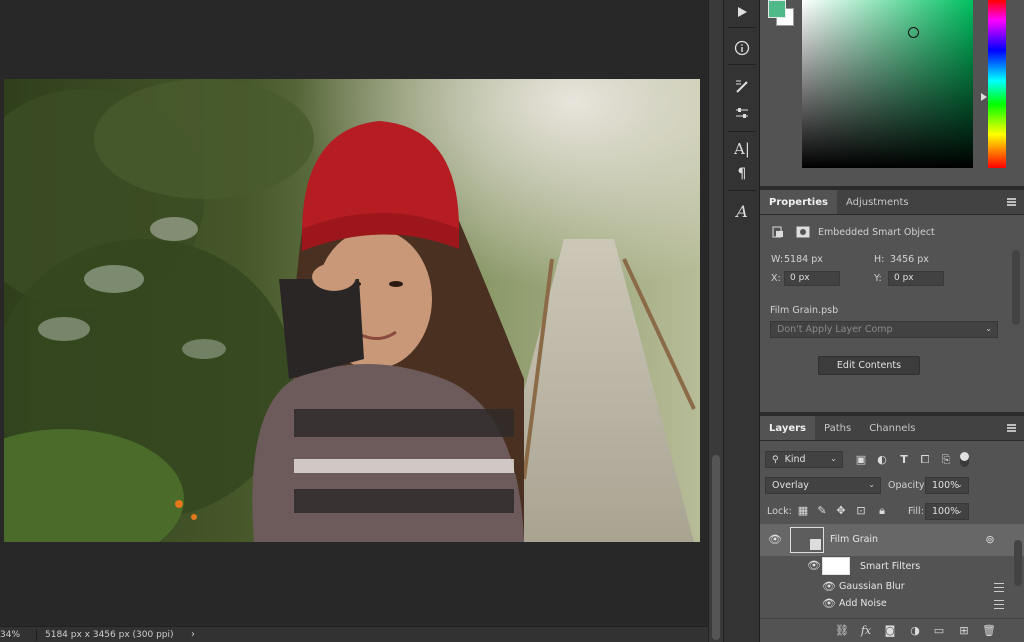 Image resolution: width=1024 pixels, height=642 pixels. What do you see at coordinates (795, 459) in the screenshot?
I see `kind-value: Kind` at bounding box center [795, 459].